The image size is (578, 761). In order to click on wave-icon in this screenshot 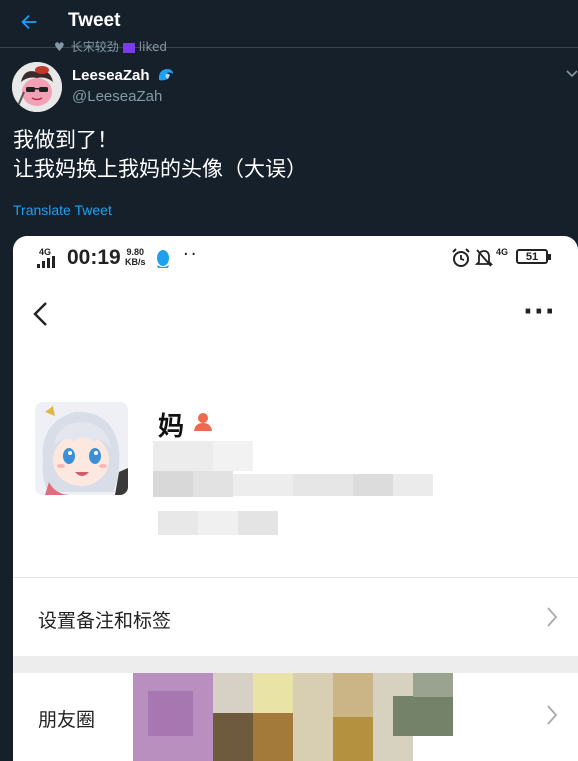, I will do `click(165, 75)`.